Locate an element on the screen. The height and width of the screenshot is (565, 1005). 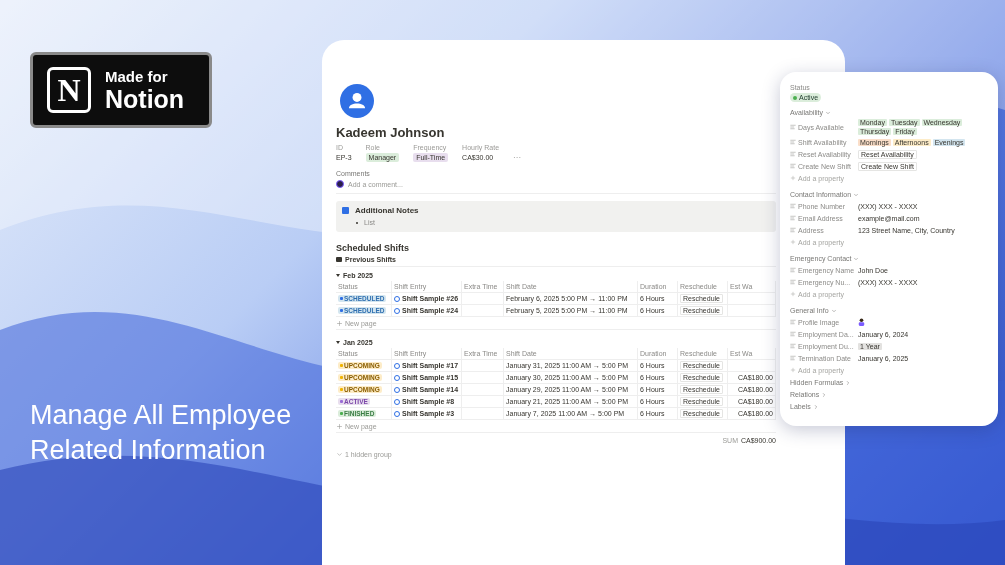
page-title: Kadeem Johnson is located at coordinates (390, 132).